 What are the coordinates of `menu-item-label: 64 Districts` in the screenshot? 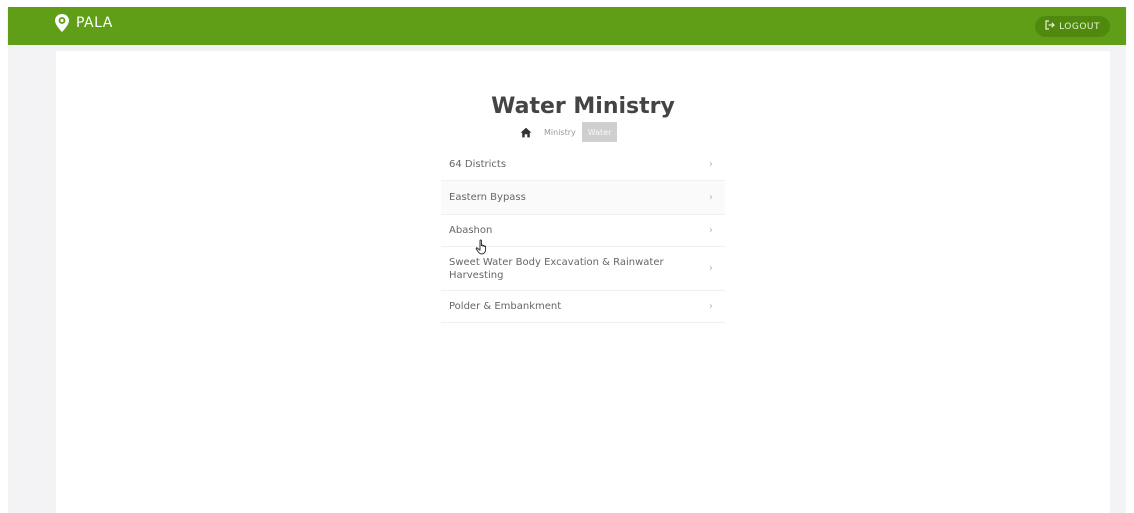 It's located at (478, 164).